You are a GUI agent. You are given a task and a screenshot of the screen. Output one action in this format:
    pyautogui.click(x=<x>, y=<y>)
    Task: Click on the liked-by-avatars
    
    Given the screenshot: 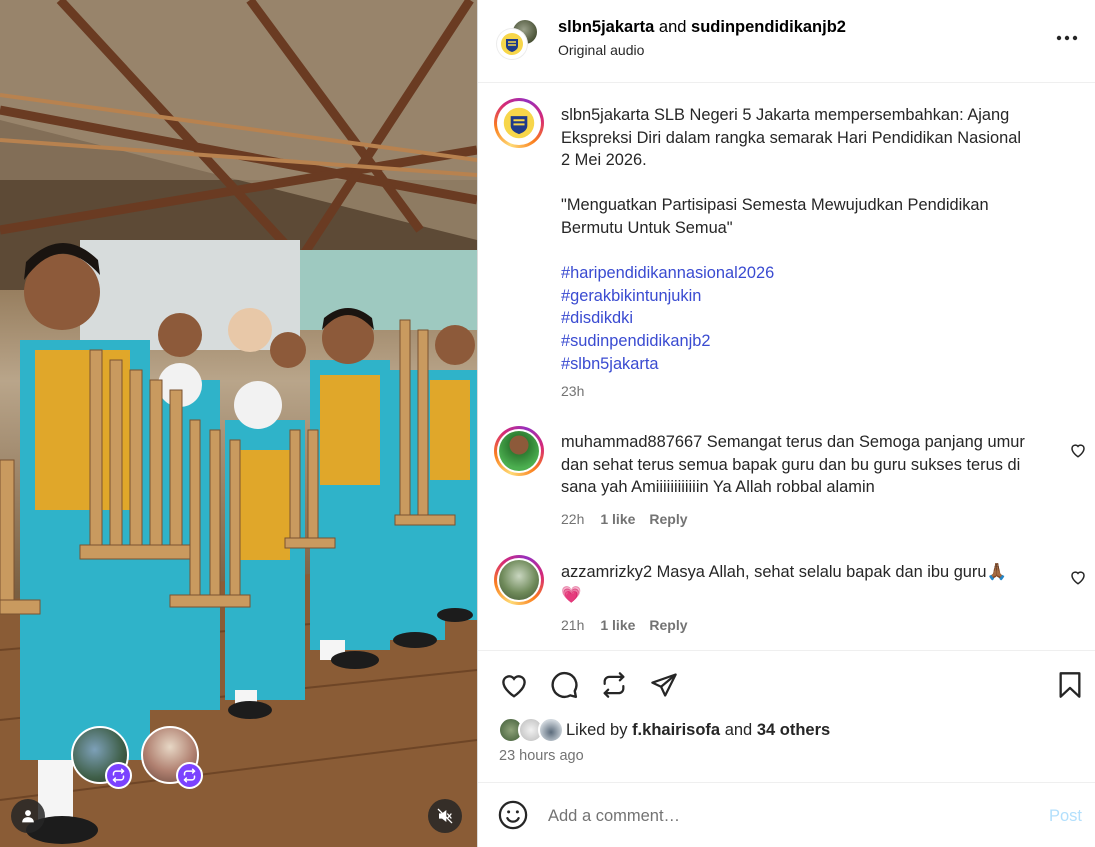 What is the action you would take?
    pyautogui.click(x=532, y=730)
    